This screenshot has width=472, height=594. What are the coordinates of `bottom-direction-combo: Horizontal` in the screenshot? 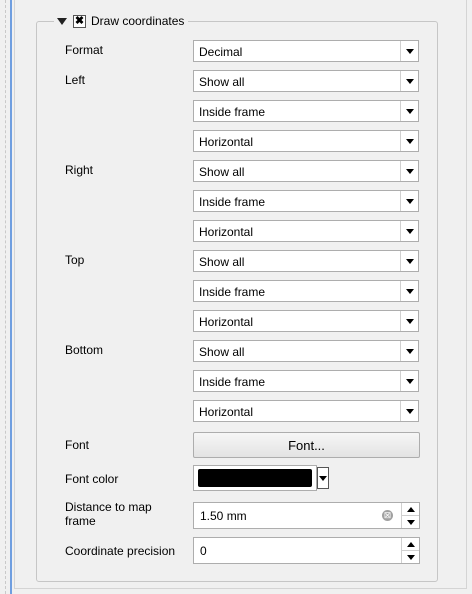 It's located at (306, 411).